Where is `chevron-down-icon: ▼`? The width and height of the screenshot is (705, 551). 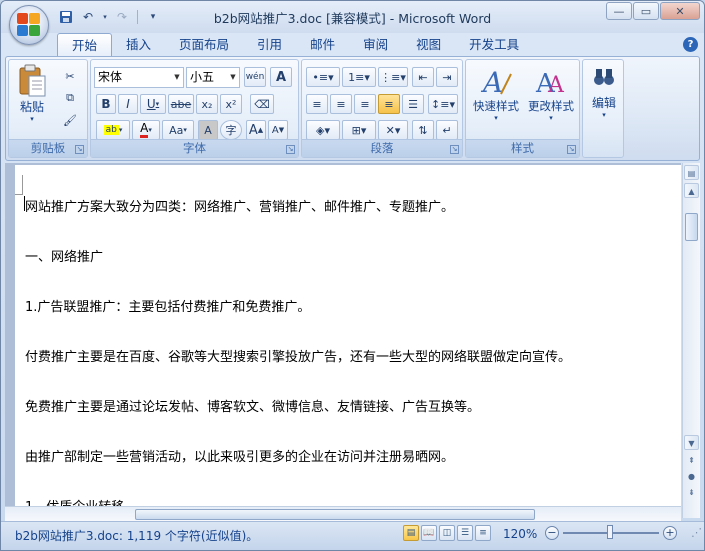
chevron-down-icon: ▼ is located at coordinates (177, 77).